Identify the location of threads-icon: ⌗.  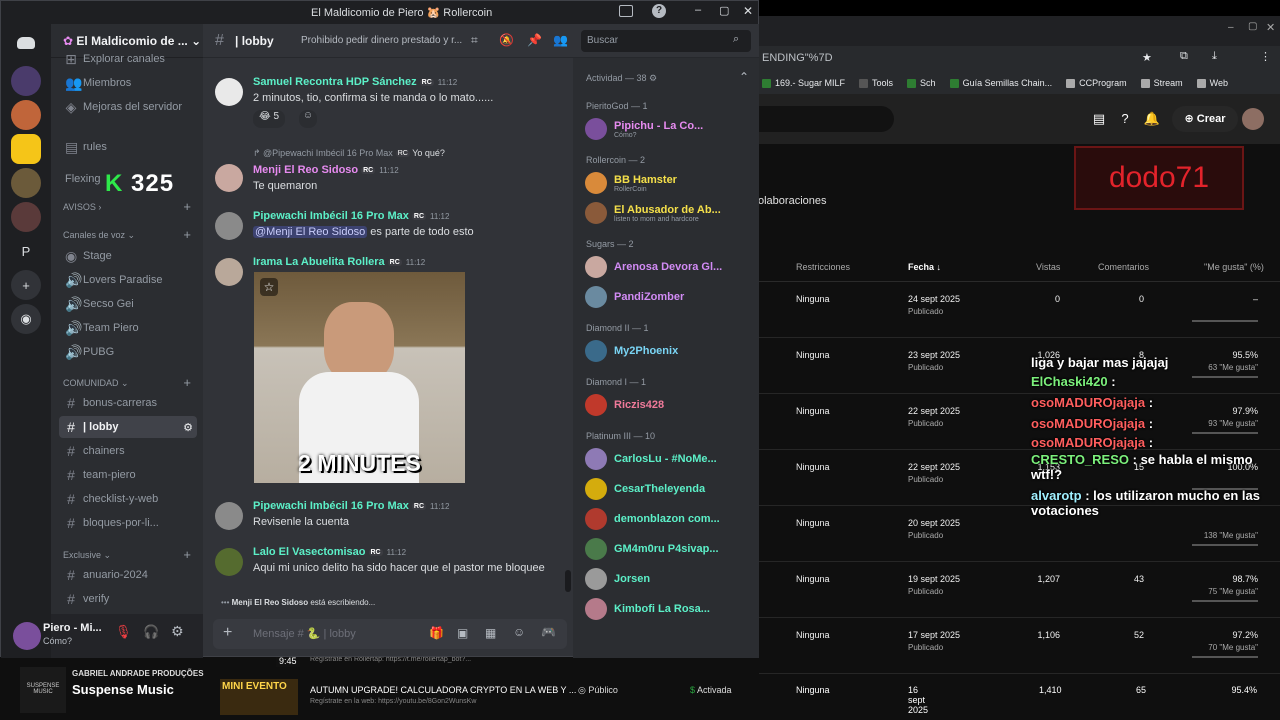
(474, 40).